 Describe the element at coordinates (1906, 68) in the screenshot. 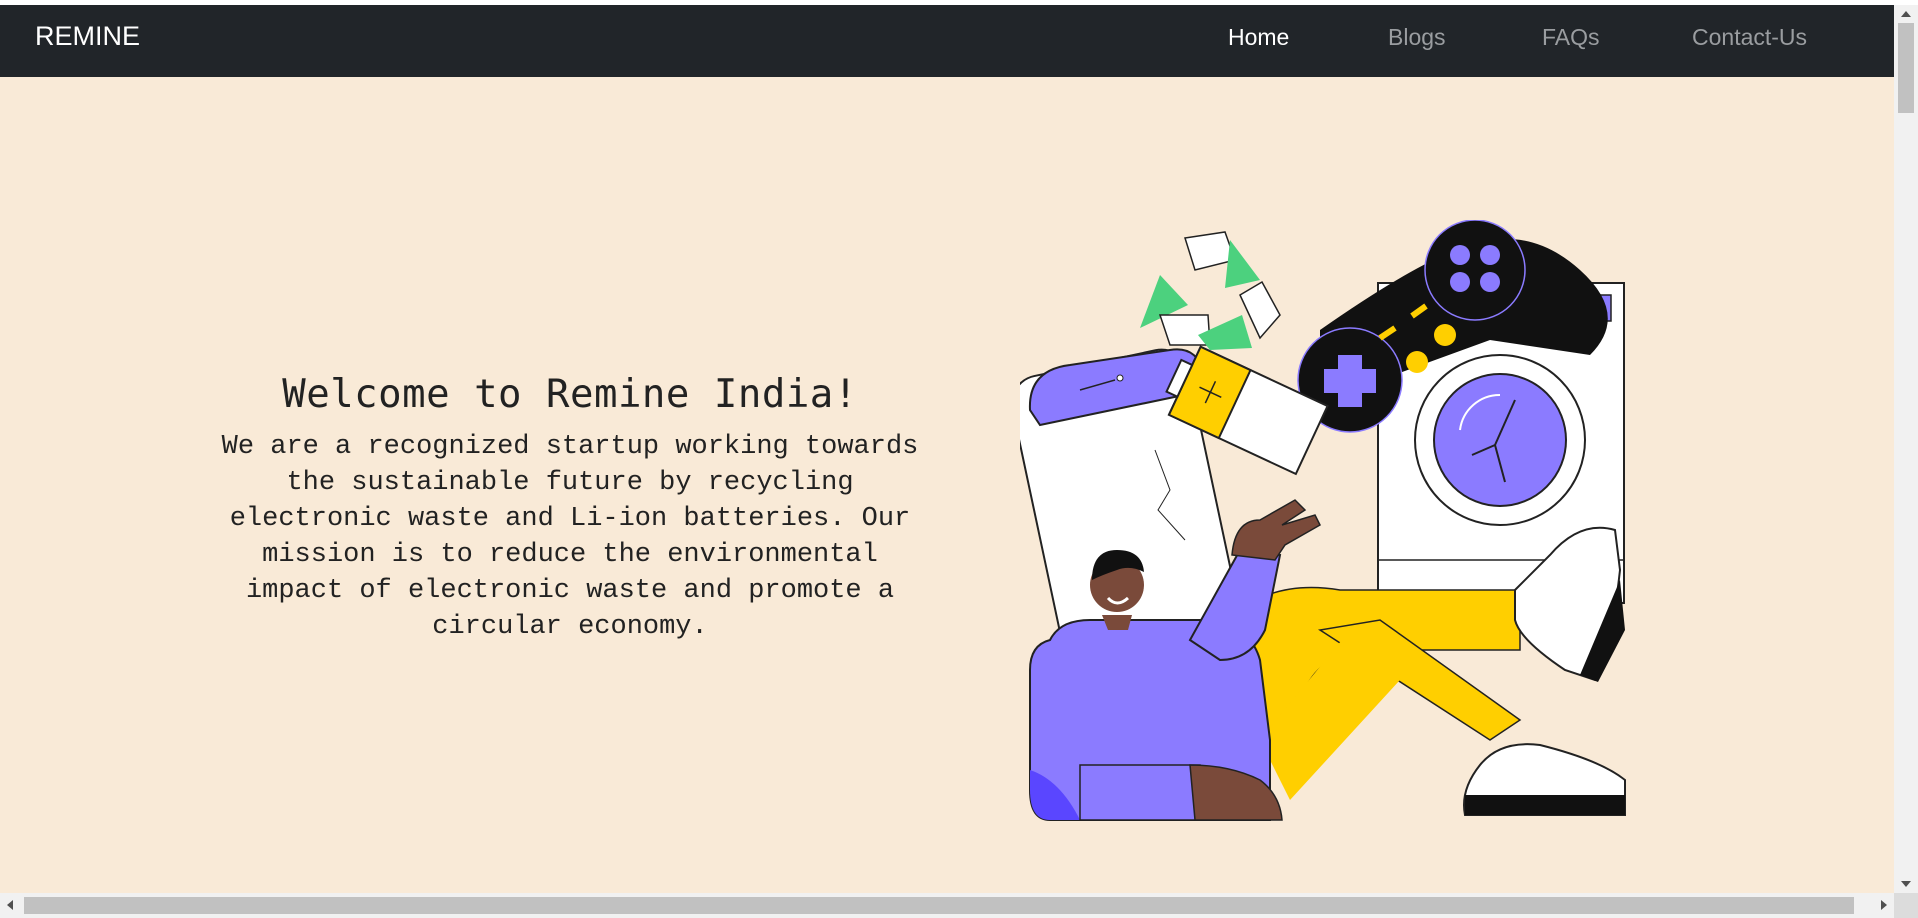

I see `vertical-scroll-thumb` at that location.